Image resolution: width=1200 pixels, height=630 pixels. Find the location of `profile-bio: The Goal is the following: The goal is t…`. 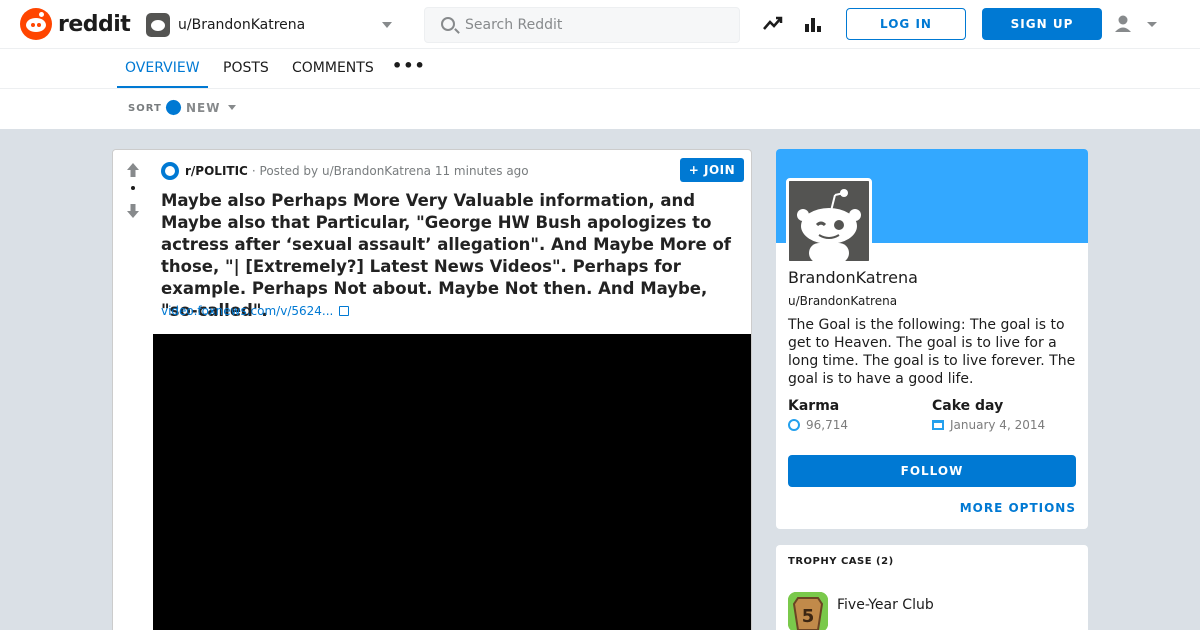

profile-bio: The Goal is the following: The goal is t… is located at coordinates (932, 352).